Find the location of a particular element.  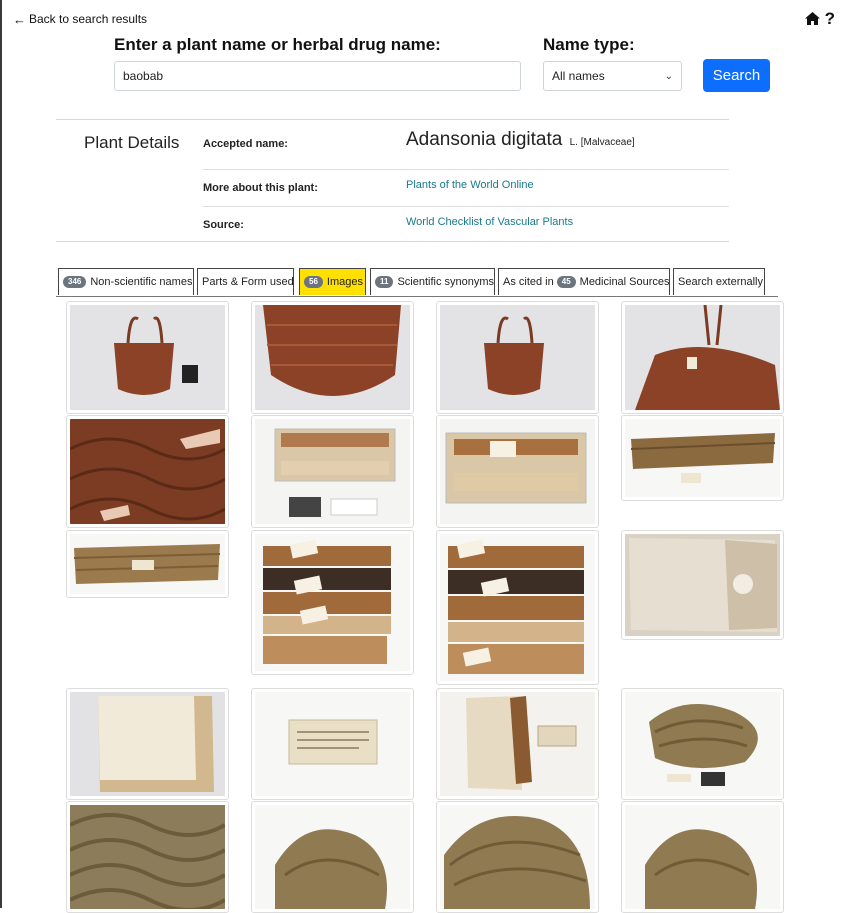

name-type-heading: Name type: is located at coordinates (589, 44).